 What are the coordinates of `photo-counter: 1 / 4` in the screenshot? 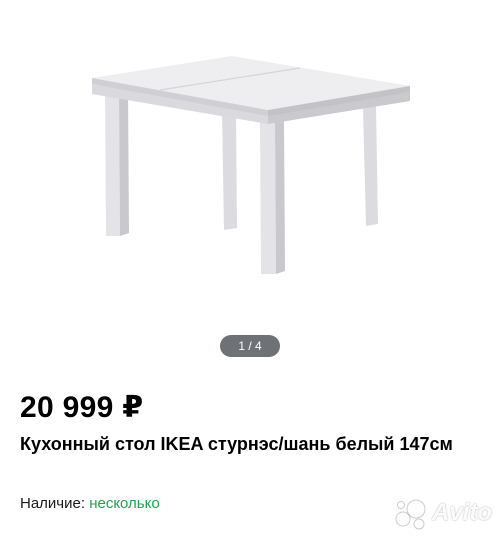 It's located at (250, 346).